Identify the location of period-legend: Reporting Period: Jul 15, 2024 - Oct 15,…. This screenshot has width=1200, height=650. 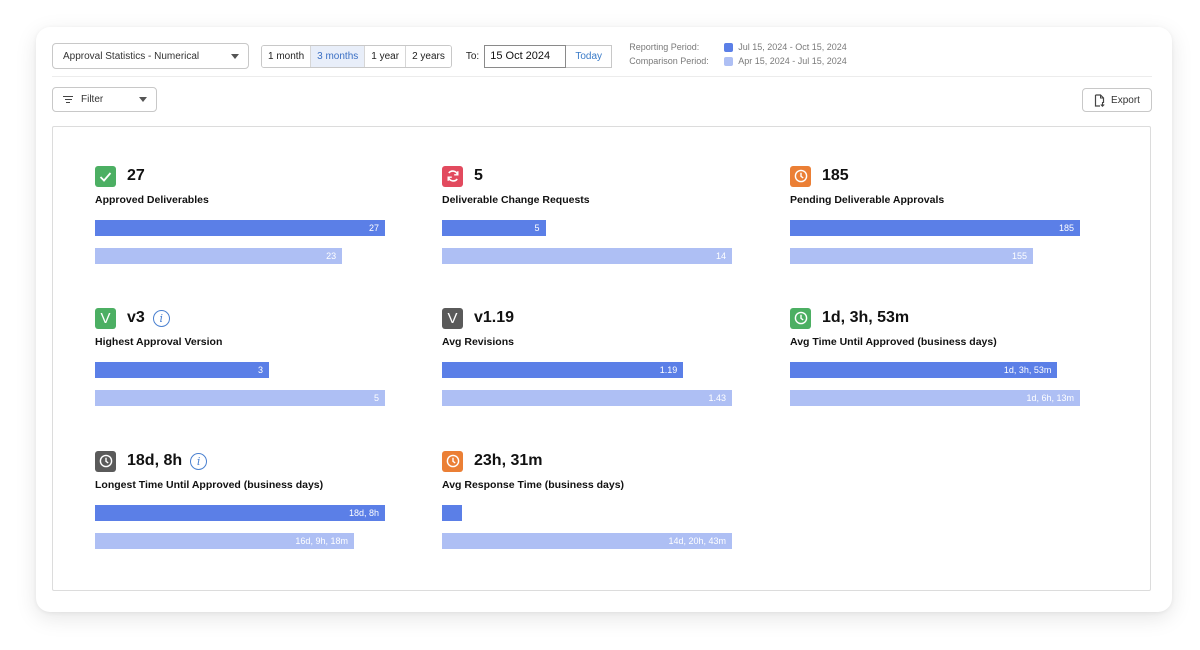
(738, 54).